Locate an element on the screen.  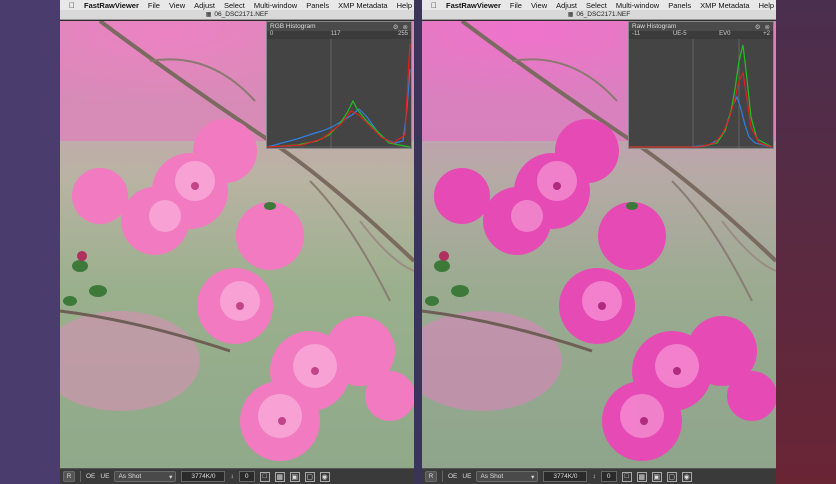
scale-min: -11 is located at coordinates (636, 34).